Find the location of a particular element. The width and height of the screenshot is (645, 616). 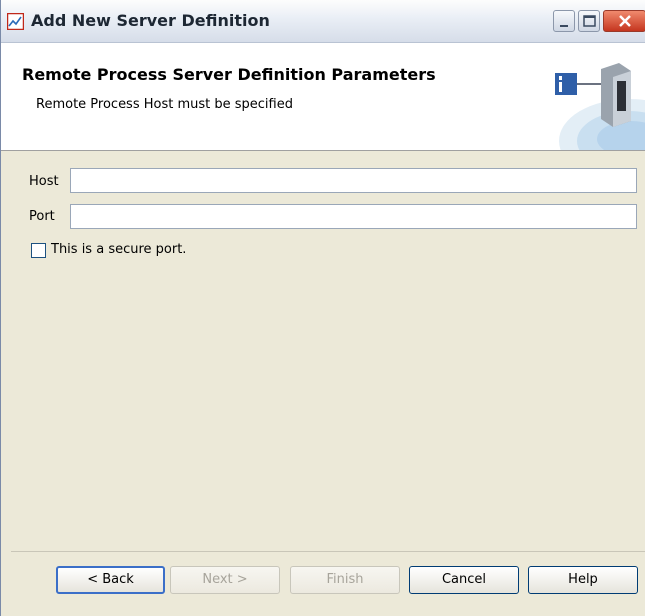

back-button: < Back is located at coordinates (110, 580).